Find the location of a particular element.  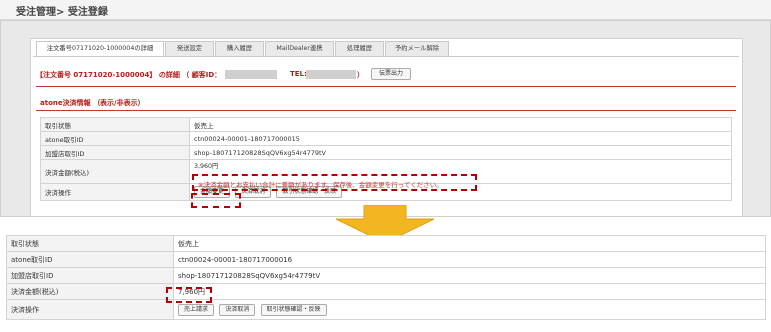

table-row: atone取引ID ctn00024-00001-180717000015 is located at coordinates (386, 138).